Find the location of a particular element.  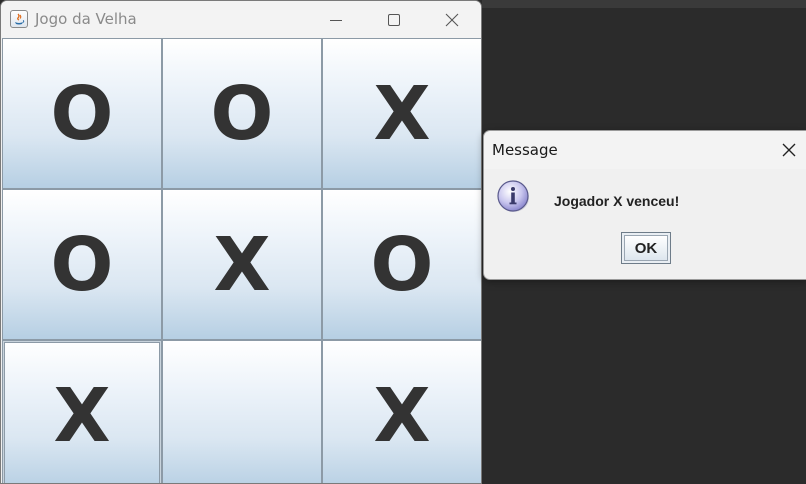

cell-2-2: X is located at coordinates (401, 411).